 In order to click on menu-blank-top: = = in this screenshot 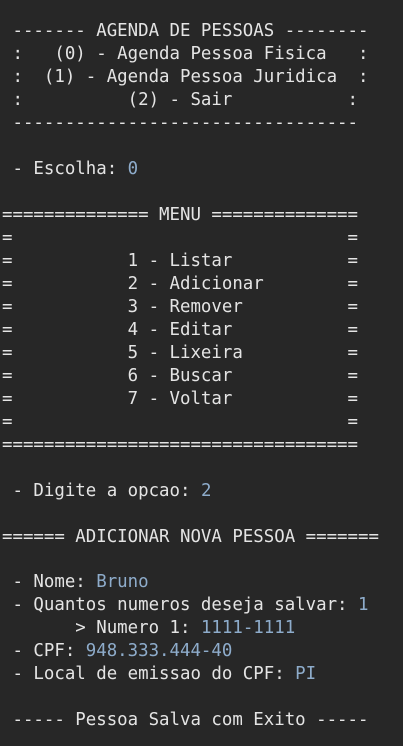, I will do `click(180, 238)`.